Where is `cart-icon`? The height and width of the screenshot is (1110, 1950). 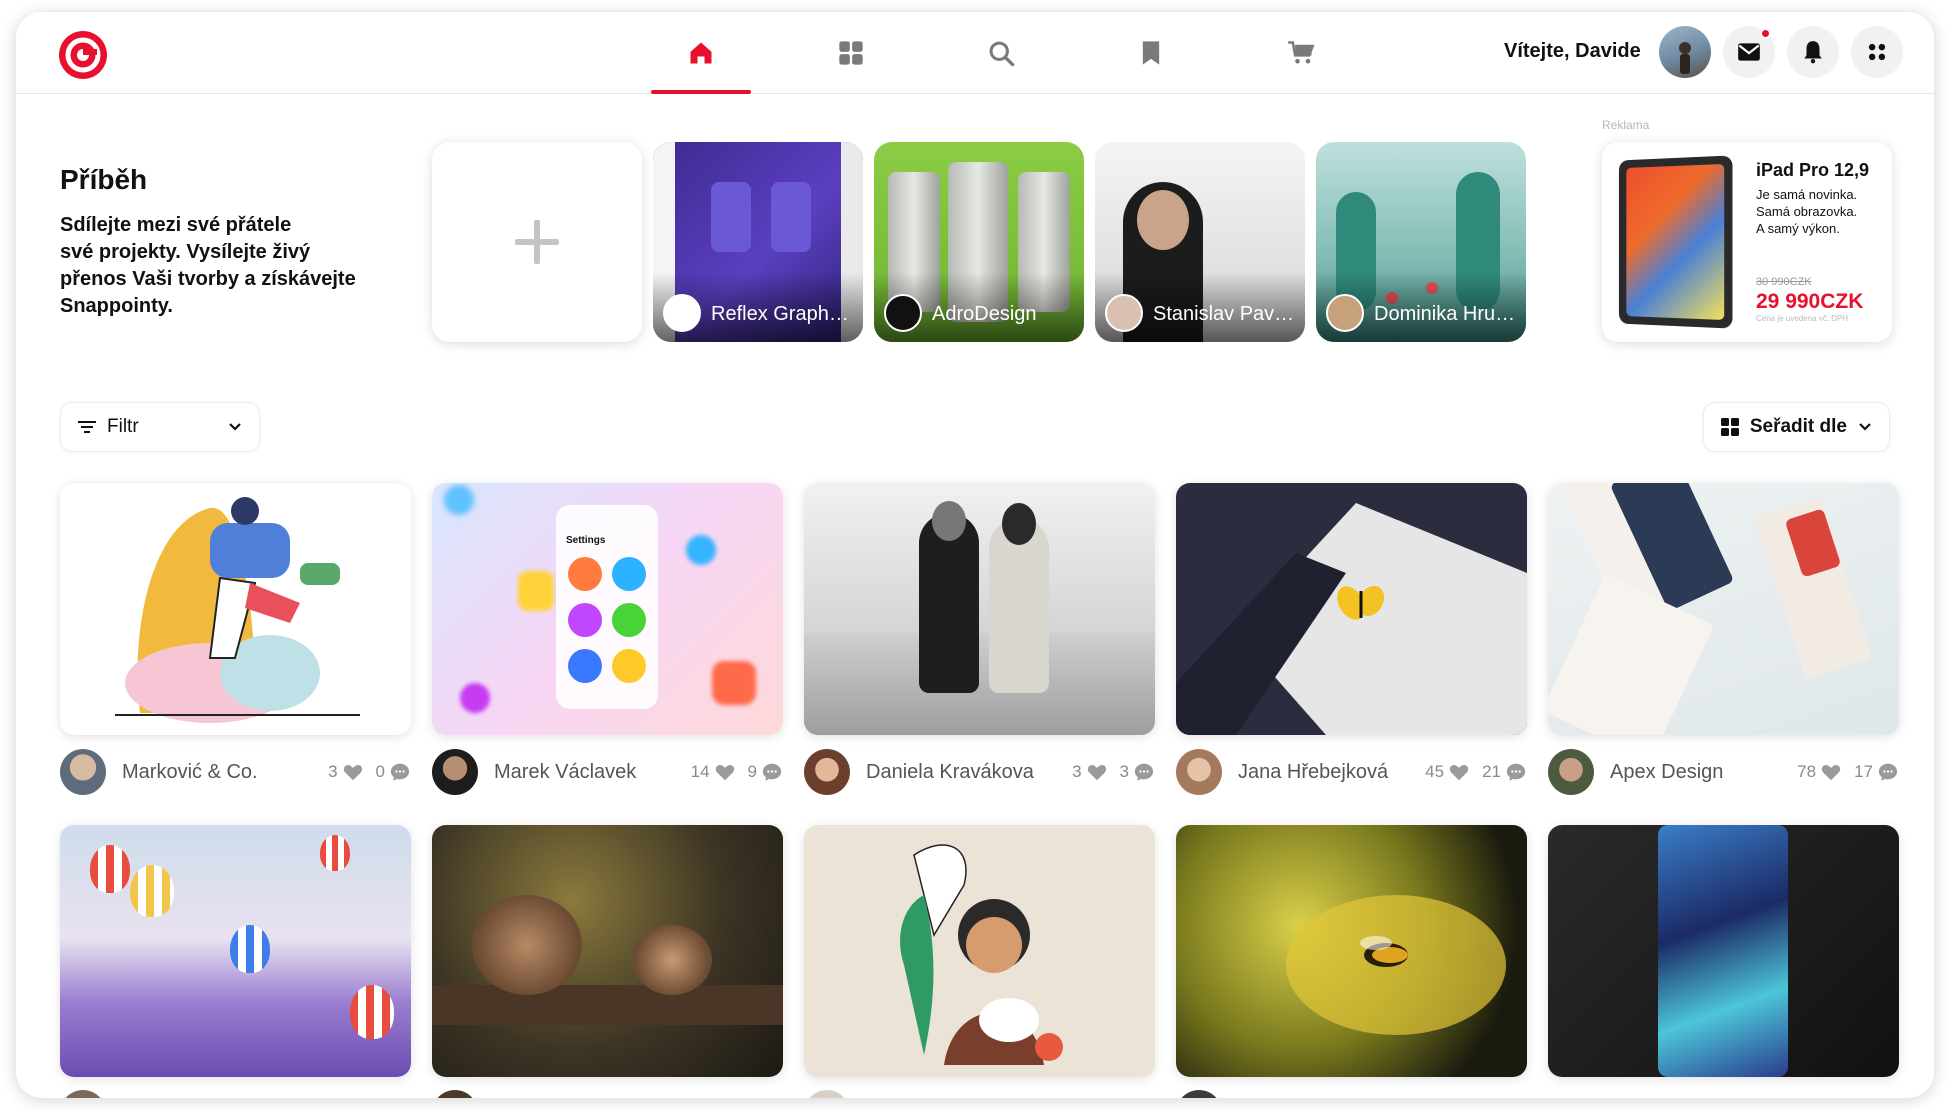
cart-icon is located at coordinates (1301, 52).